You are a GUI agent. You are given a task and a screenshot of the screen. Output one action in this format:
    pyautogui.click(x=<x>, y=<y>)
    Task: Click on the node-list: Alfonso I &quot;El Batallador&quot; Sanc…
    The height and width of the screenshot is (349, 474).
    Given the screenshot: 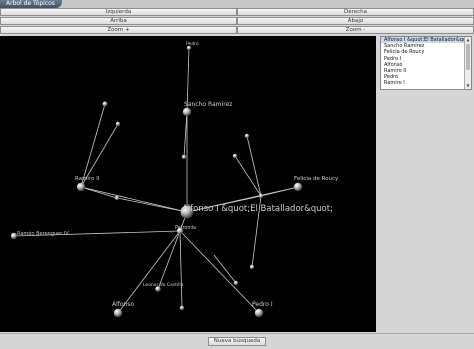 What is the action you would take?
    pyautogui.click(x=426, y=63)
    